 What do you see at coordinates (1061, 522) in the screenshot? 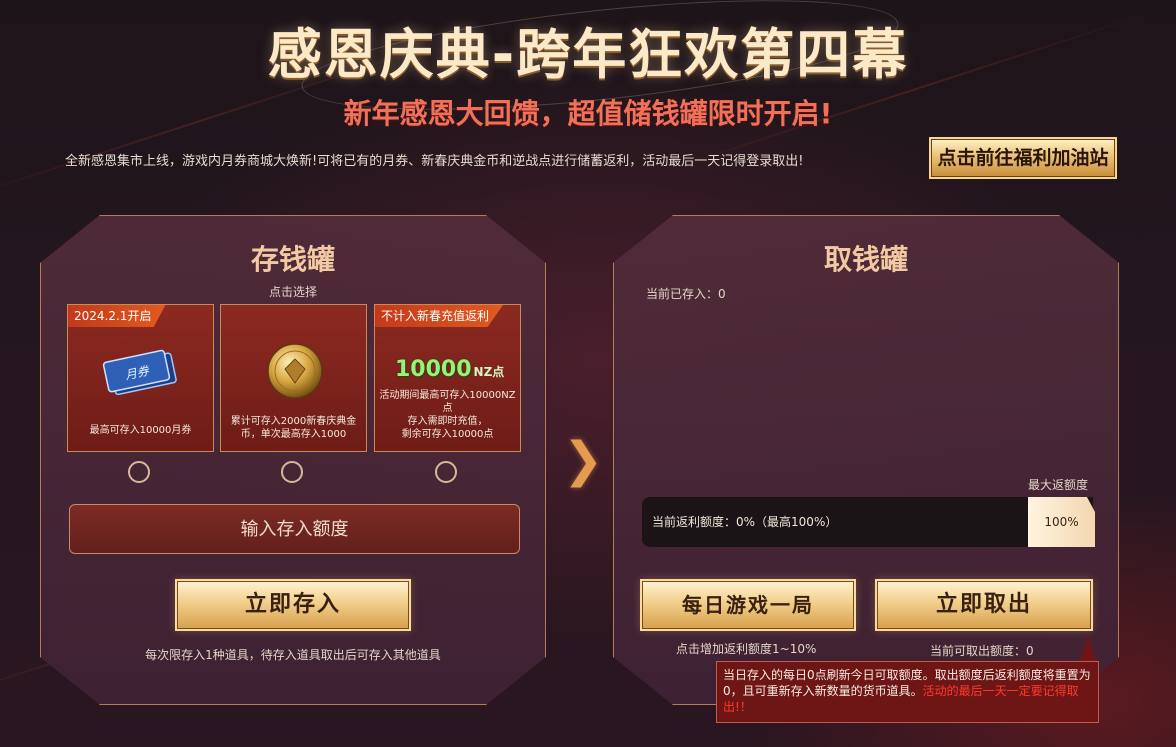
I see `rebate-max-cap: 100%` at bounding box center [1061, 522].